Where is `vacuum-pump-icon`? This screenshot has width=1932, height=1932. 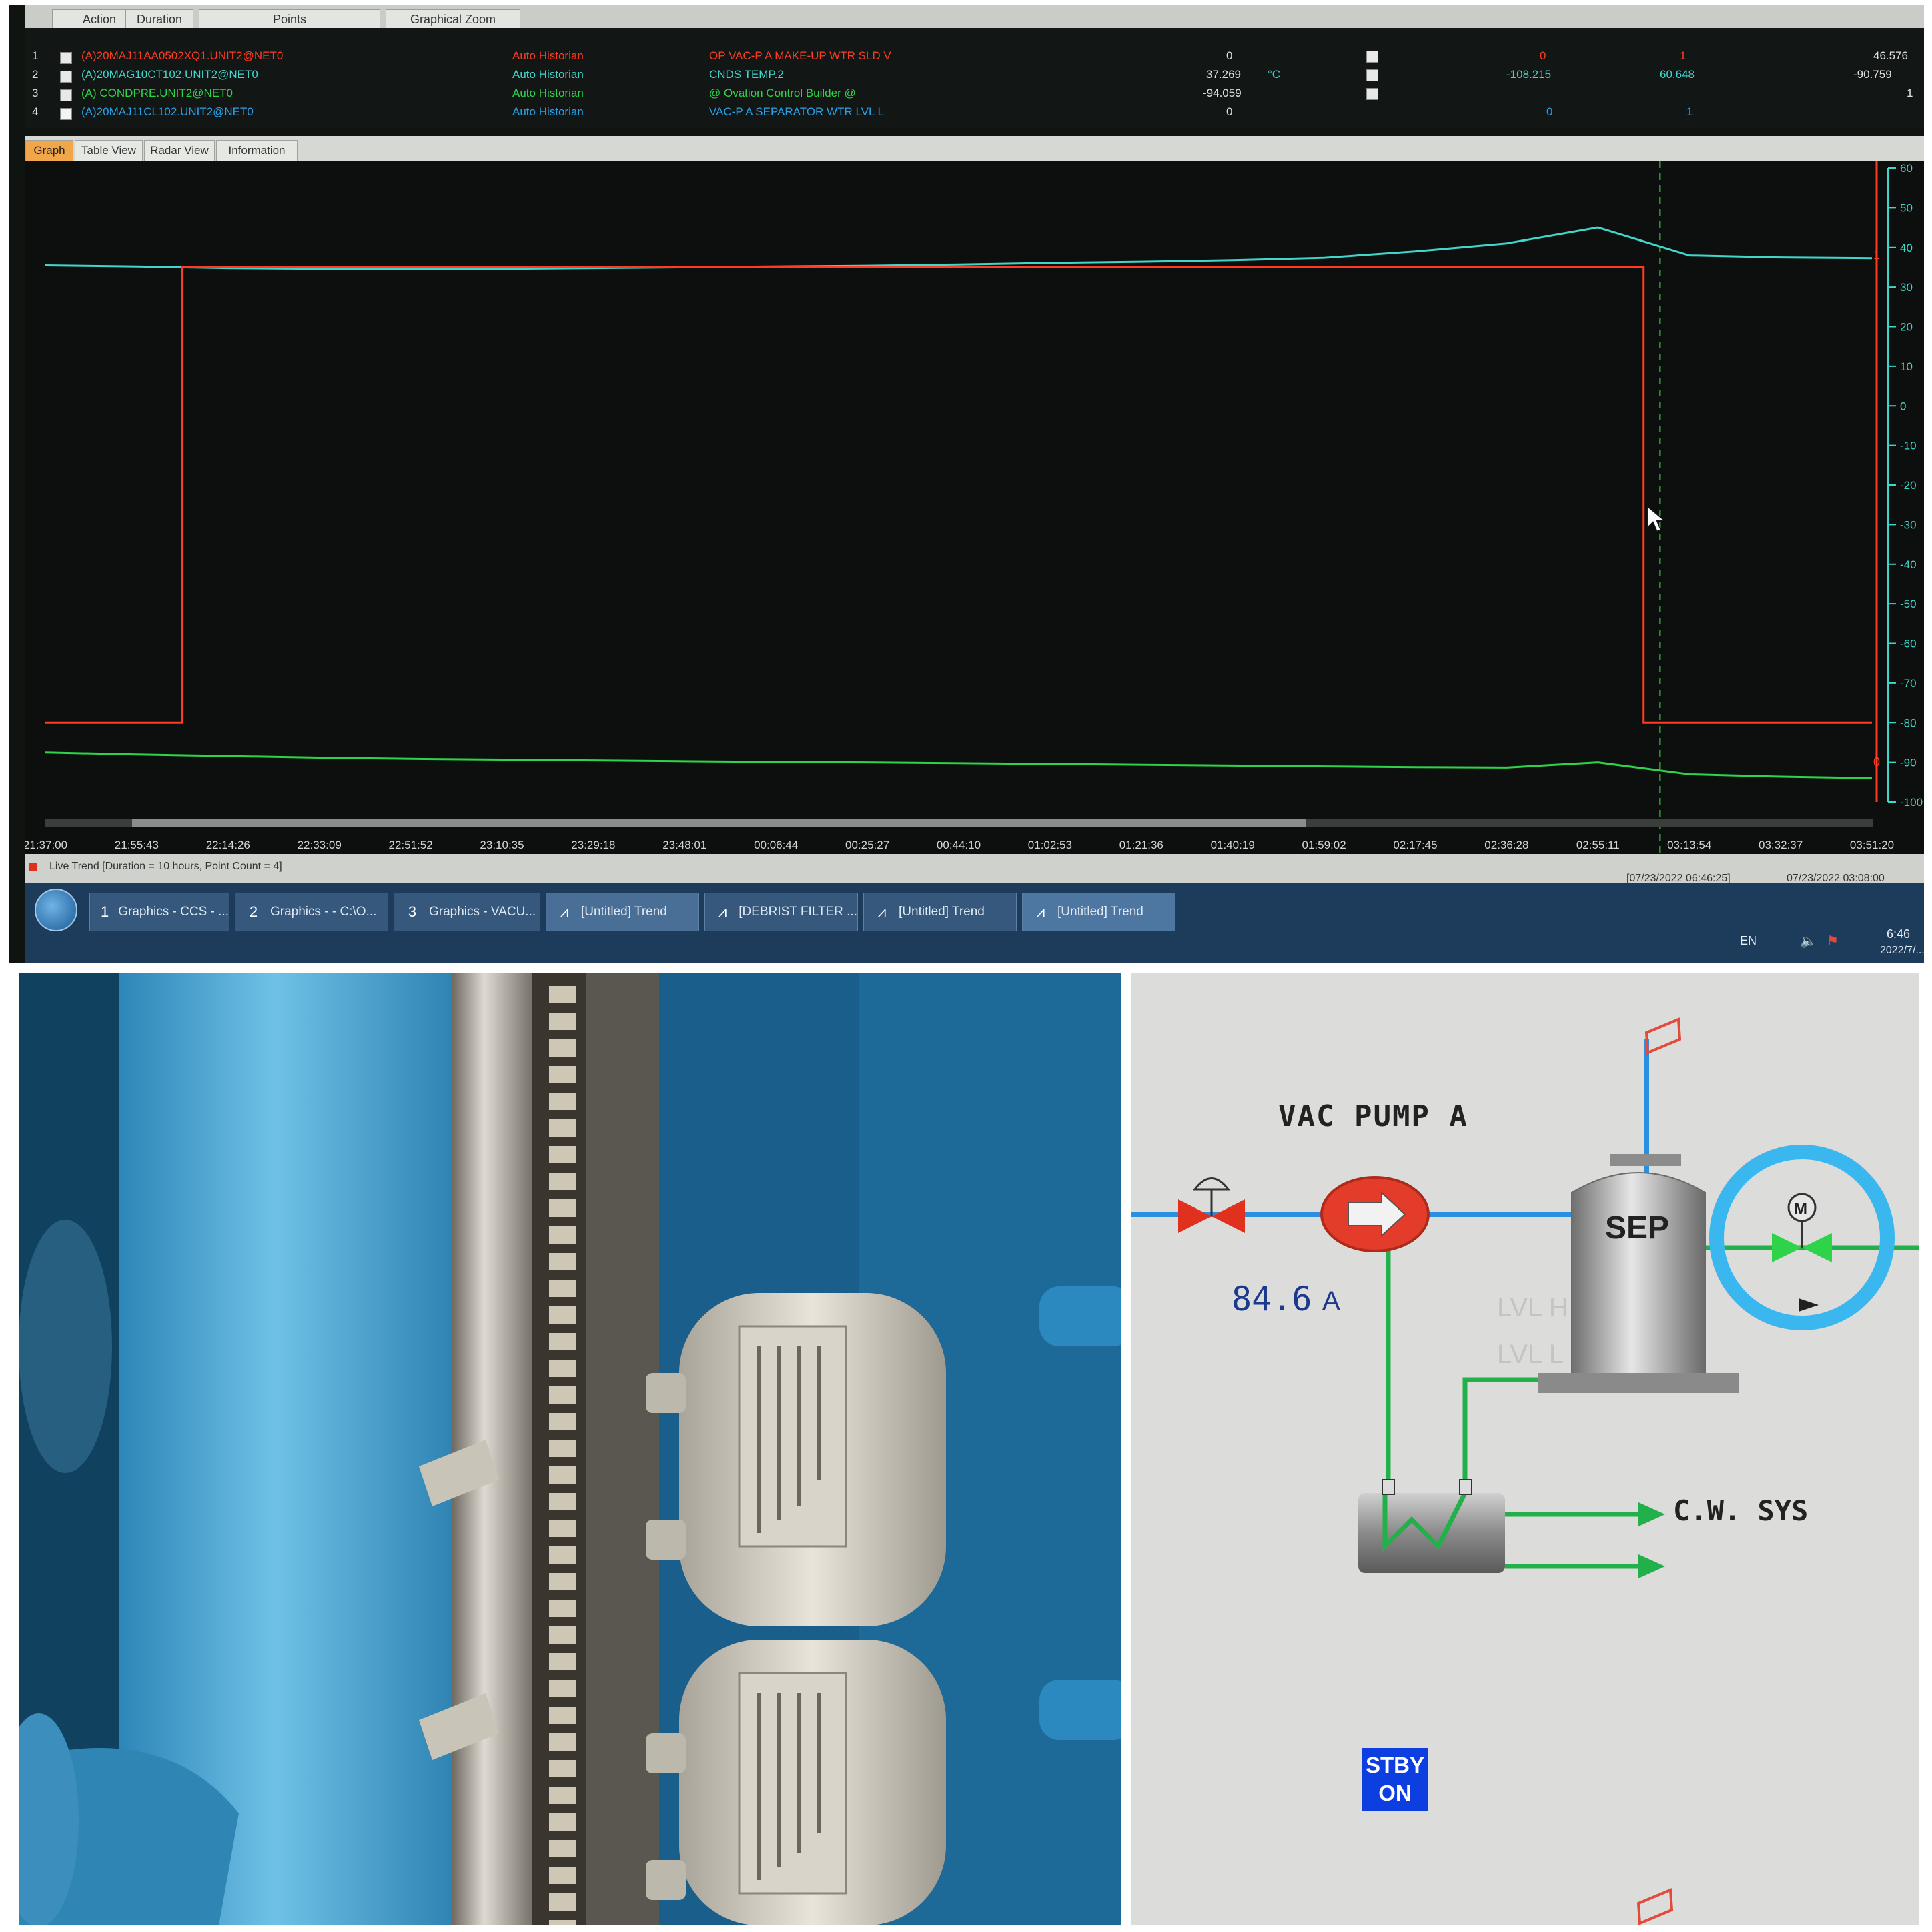
vacuum-pump-icon is located at coordinates (1375, 1214).